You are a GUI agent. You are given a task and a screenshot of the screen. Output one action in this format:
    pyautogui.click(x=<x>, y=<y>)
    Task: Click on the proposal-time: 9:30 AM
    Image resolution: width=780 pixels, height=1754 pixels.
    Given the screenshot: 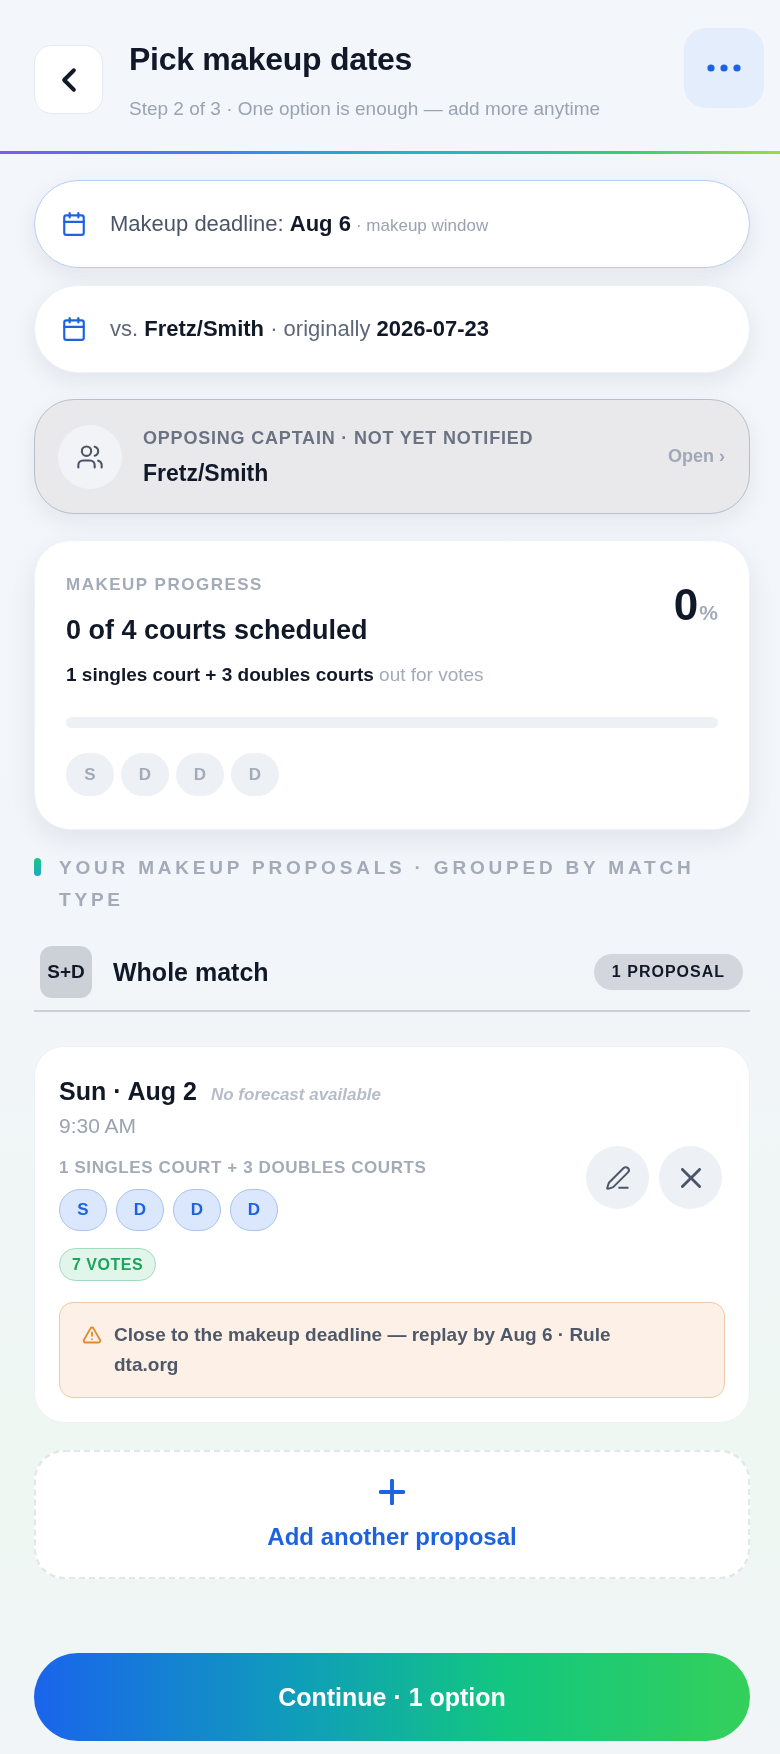 What is the action you would take?
    pyautogui.click(x=98, y=1126)
    